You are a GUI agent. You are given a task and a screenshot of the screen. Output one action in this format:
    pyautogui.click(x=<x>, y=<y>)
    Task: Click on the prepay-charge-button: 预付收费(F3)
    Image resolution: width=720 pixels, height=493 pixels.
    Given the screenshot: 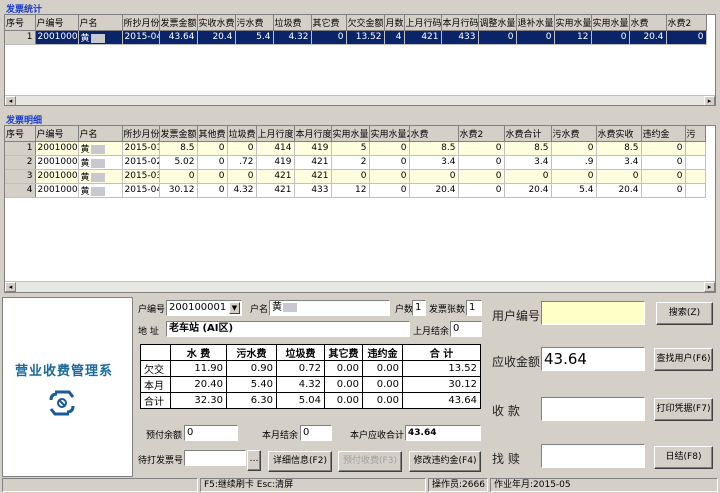 What is the action you would take?
    pyautogui.click(x=370, y=461)
    